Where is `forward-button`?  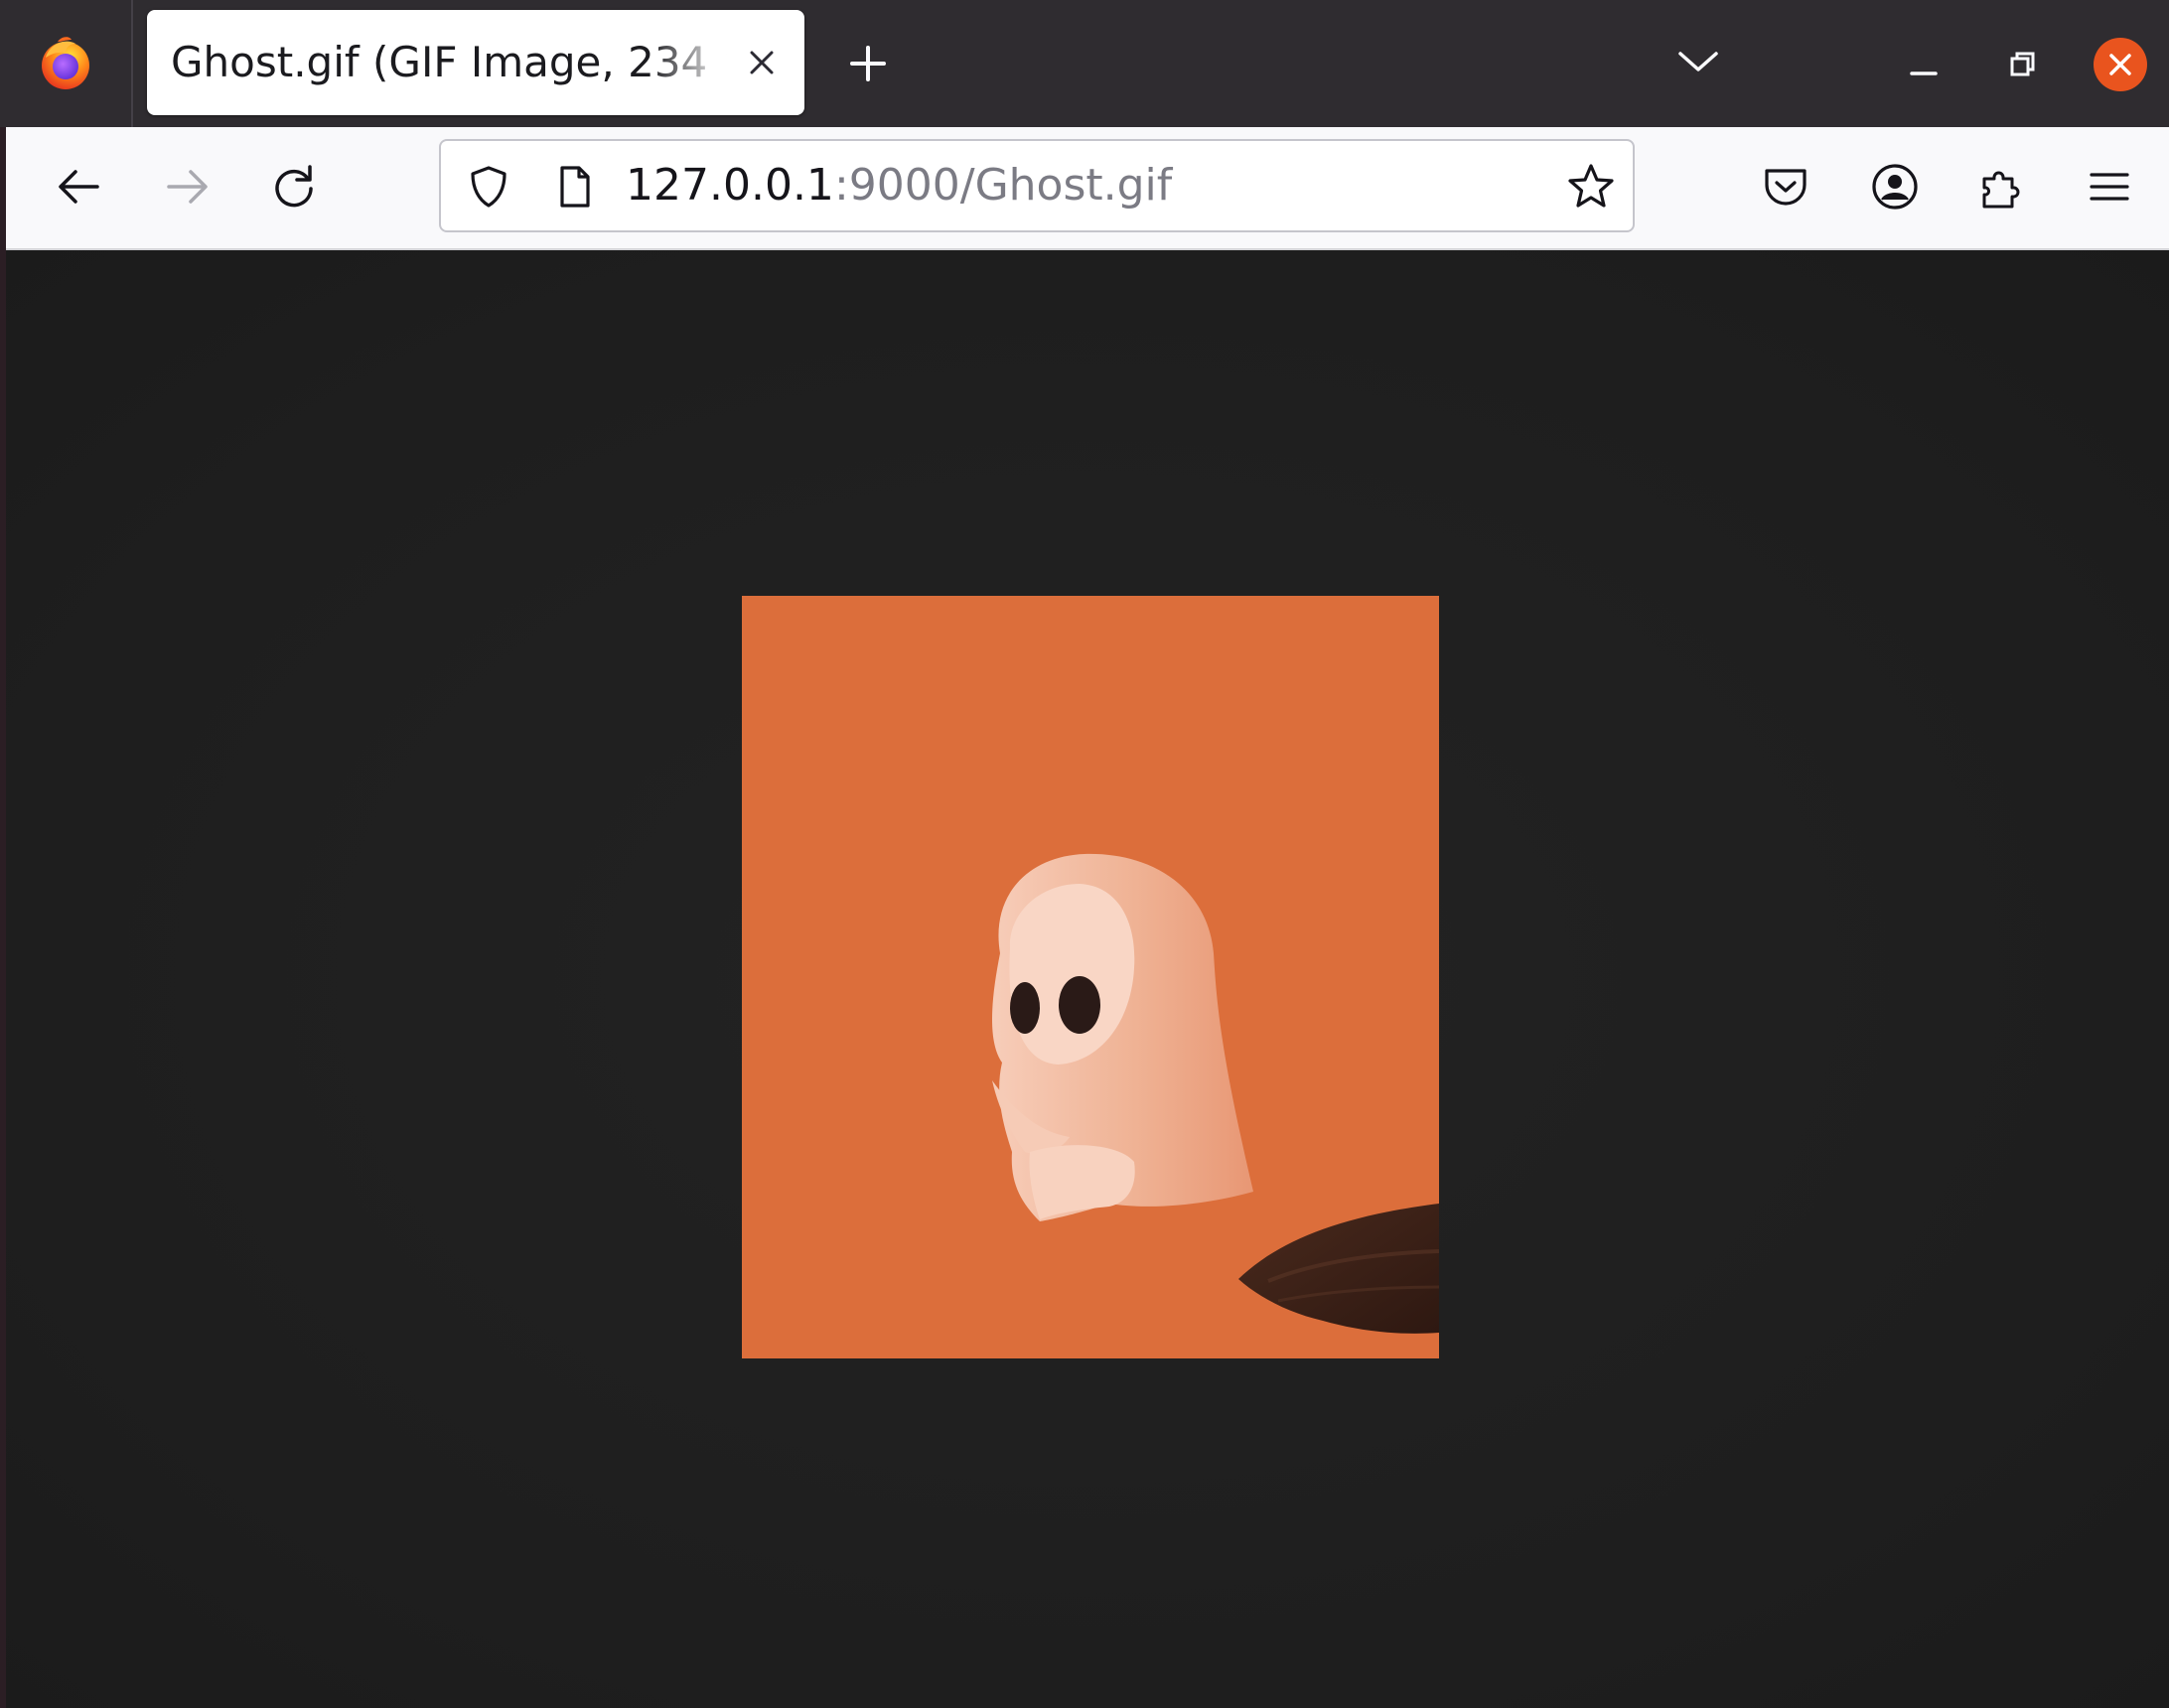
forward-button is located at coordinates (187, 186).